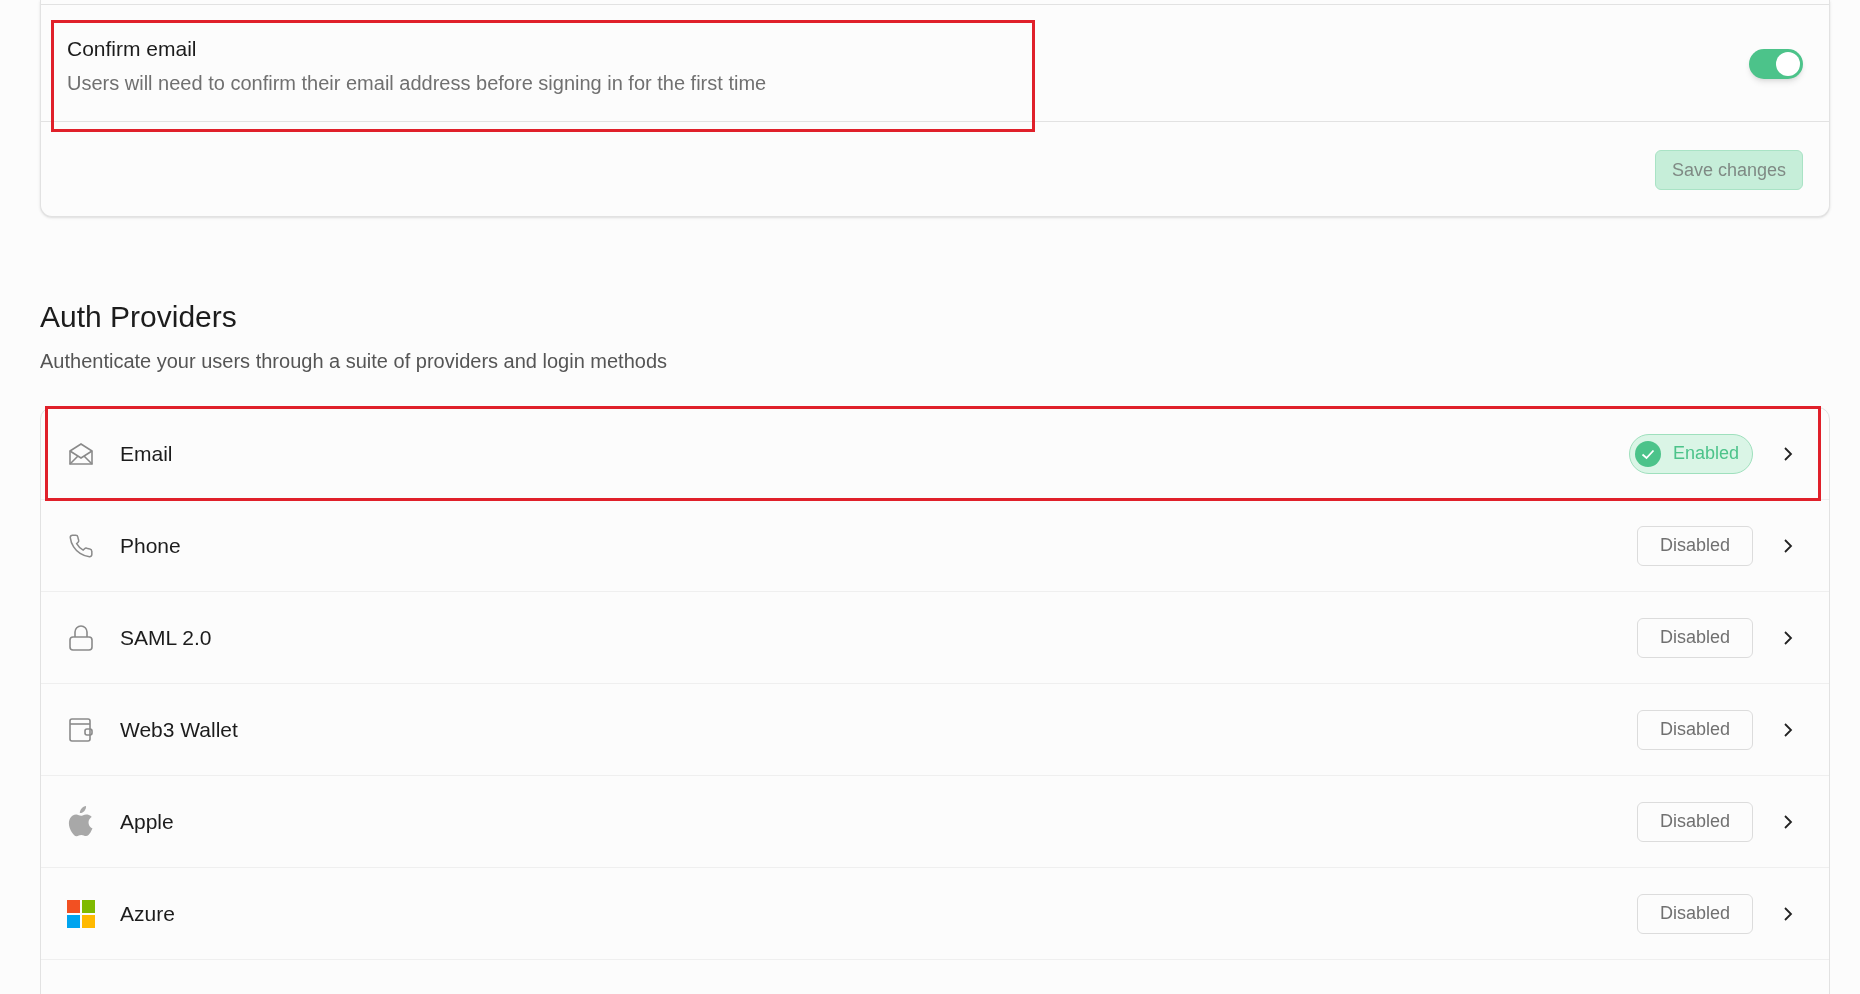 Image resolution: width=1860 pixels, height=994 pixels. What do you see at coordinates (179, 729) in the screenshot?
I see `provider-name: Web3 Wallet` at bounding box center [179, 729].